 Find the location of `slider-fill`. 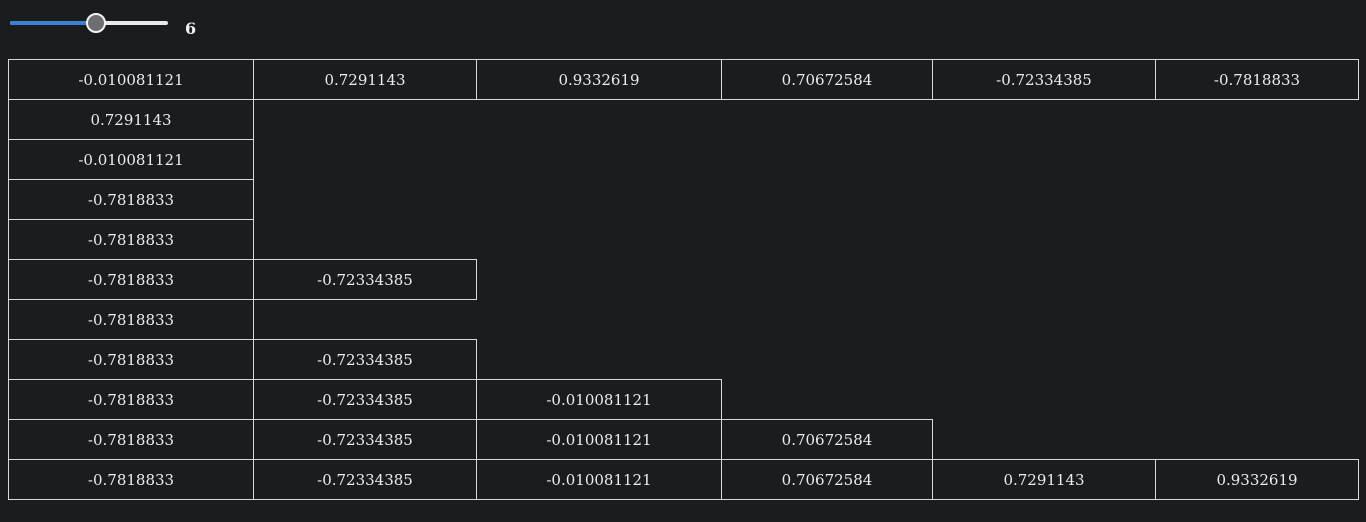

slider-fill is located at coordinates (53, 23).